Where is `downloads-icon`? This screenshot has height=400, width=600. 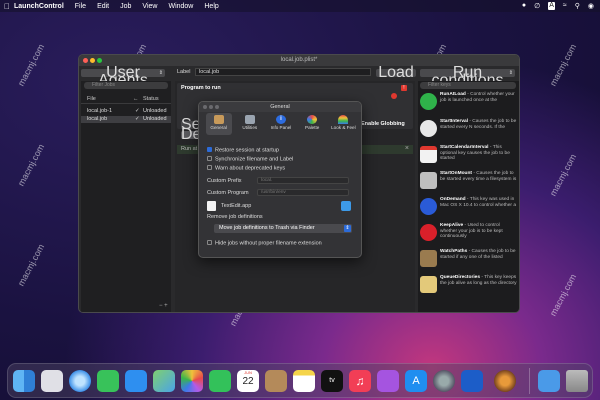 downloads-icon is located at coordinates (549, 381).